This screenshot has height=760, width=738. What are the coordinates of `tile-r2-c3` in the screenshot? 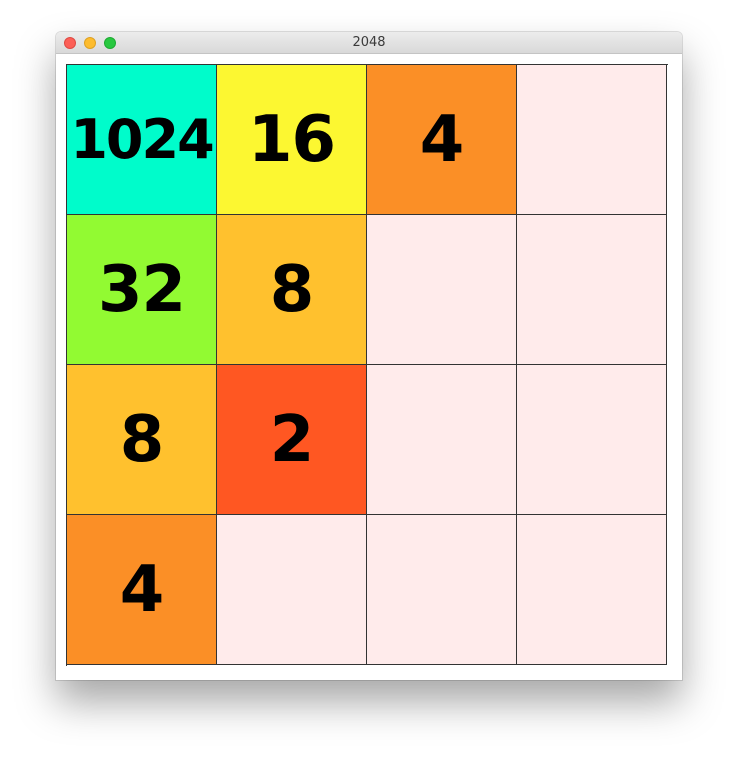 It's located at (592, 440).